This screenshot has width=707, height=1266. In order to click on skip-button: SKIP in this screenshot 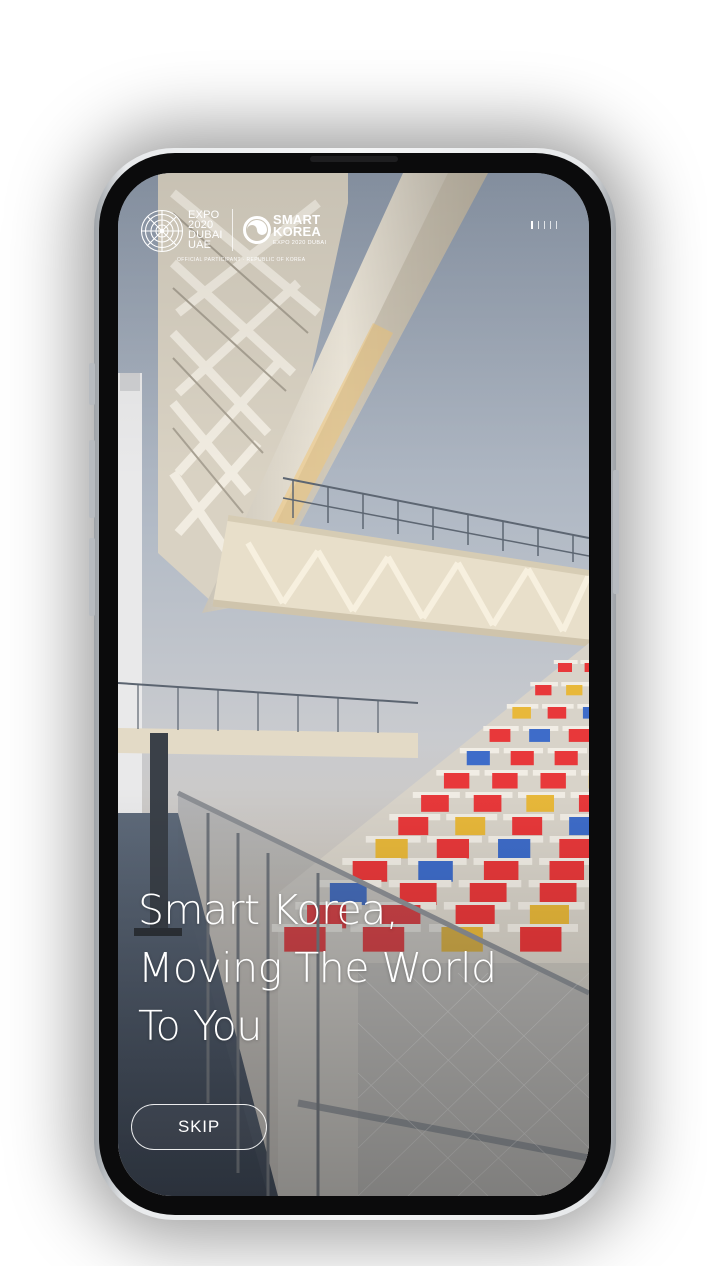, I will do `click(199, 1127)`.